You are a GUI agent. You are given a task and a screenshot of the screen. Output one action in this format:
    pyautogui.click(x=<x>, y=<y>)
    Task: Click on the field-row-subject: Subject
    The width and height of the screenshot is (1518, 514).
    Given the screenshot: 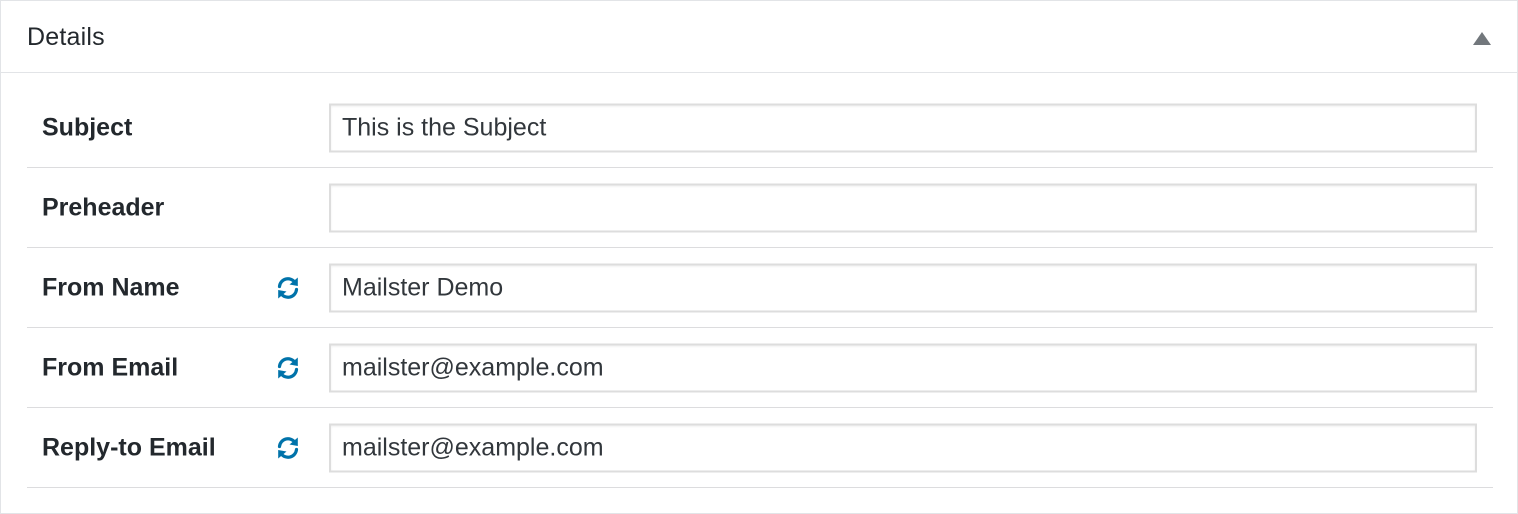 What is the action you would take?
    pyautogui.click(x=760, y=128)
    